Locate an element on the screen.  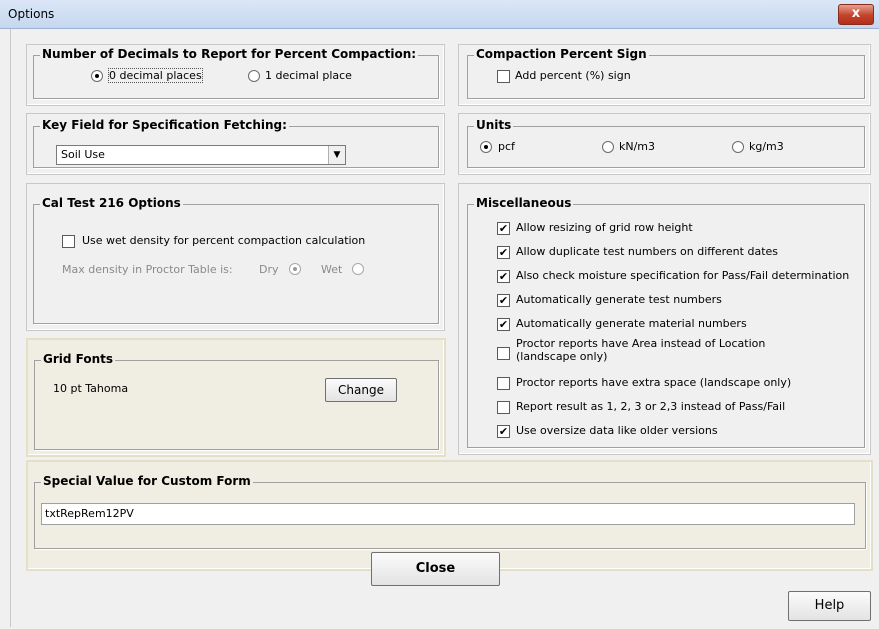
misc-legend: Miscellaneous is located at coordinates (524, 203).